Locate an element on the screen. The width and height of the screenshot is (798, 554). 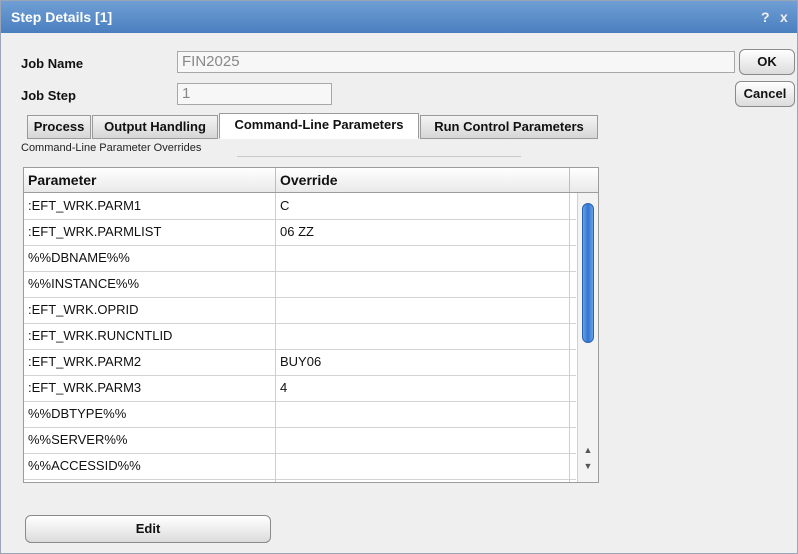
table-row: :EFT_WRK.PARM2 BUY06 is located at coordinates (300, 362).